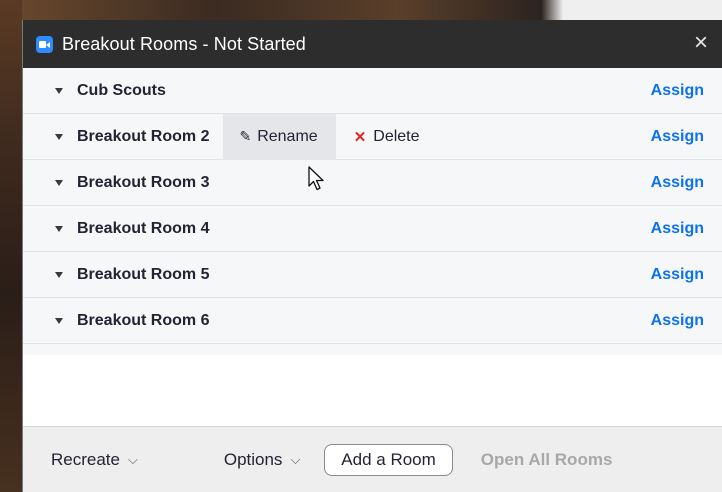 This screenshot has width=722, height=492. I want to click on room-row-breakout-room-6: Breakout Room 6 Assign, so click(372, 321).